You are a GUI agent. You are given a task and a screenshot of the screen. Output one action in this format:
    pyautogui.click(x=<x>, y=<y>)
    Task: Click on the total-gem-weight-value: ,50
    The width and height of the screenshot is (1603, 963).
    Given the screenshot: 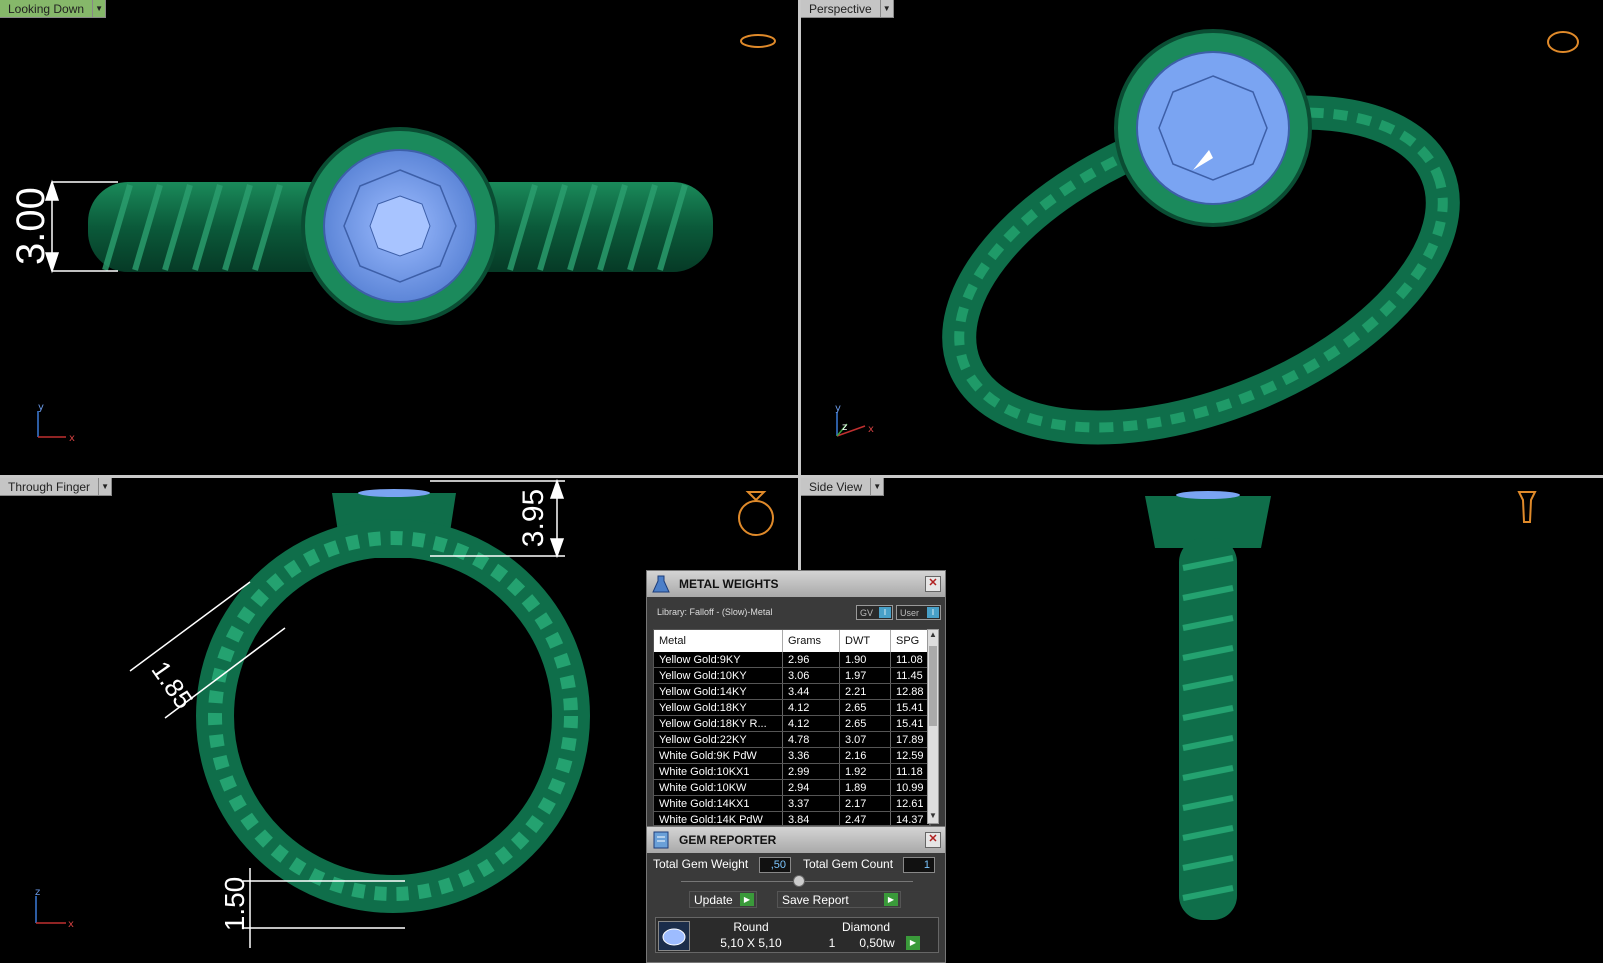 What is the action you would take?
    pyautogui.click(x=775, y=865)
    